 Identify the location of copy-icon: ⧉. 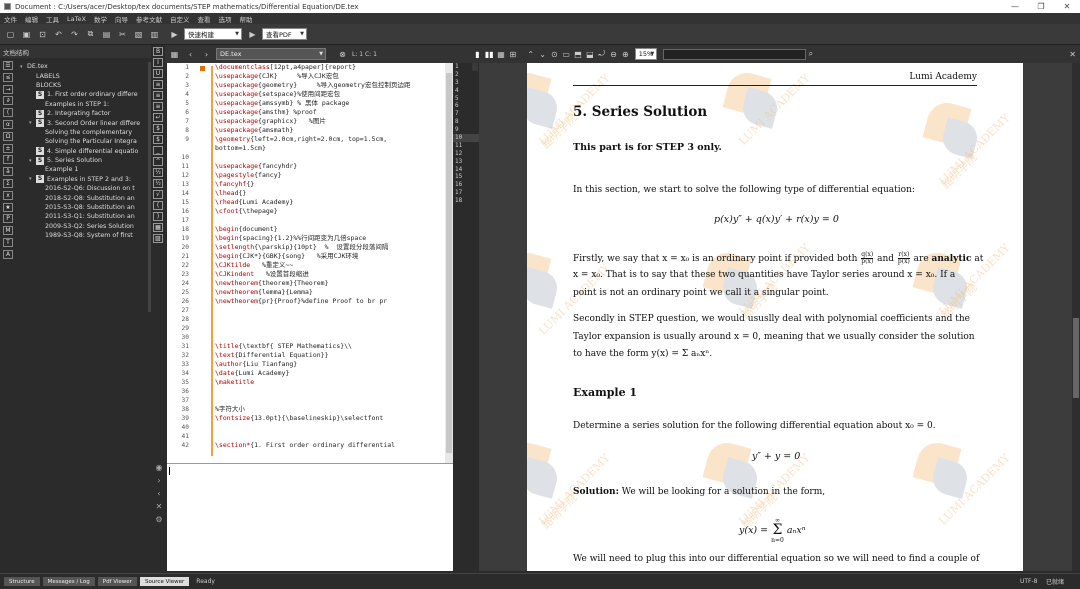
(90, 34).